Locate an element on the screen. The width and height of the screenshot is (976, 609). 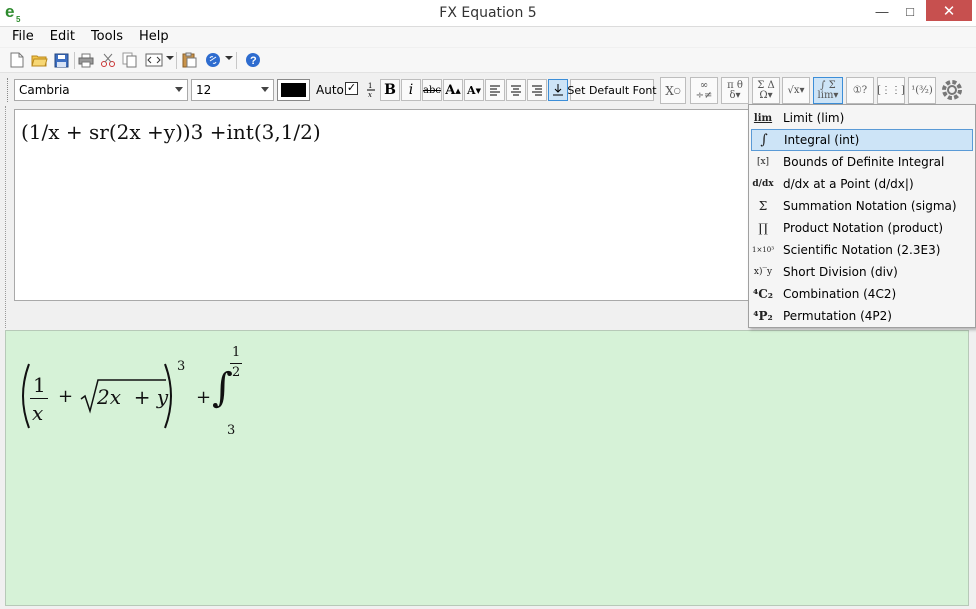
print-icon is located at coordinates (86, 60).